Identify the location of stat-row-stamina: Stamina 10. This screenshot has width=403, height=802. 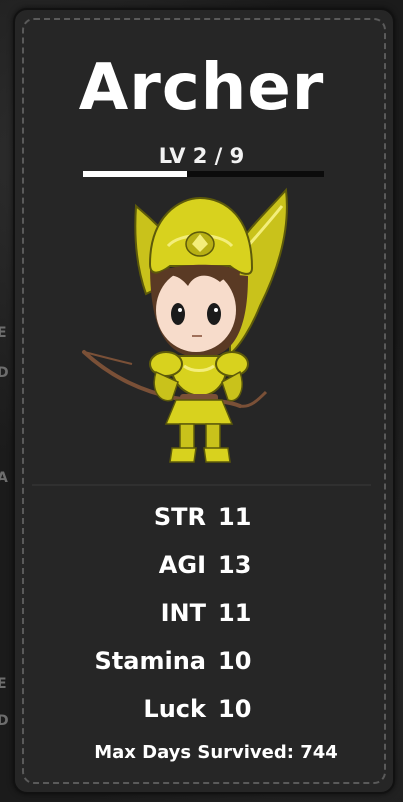
(201, 661).